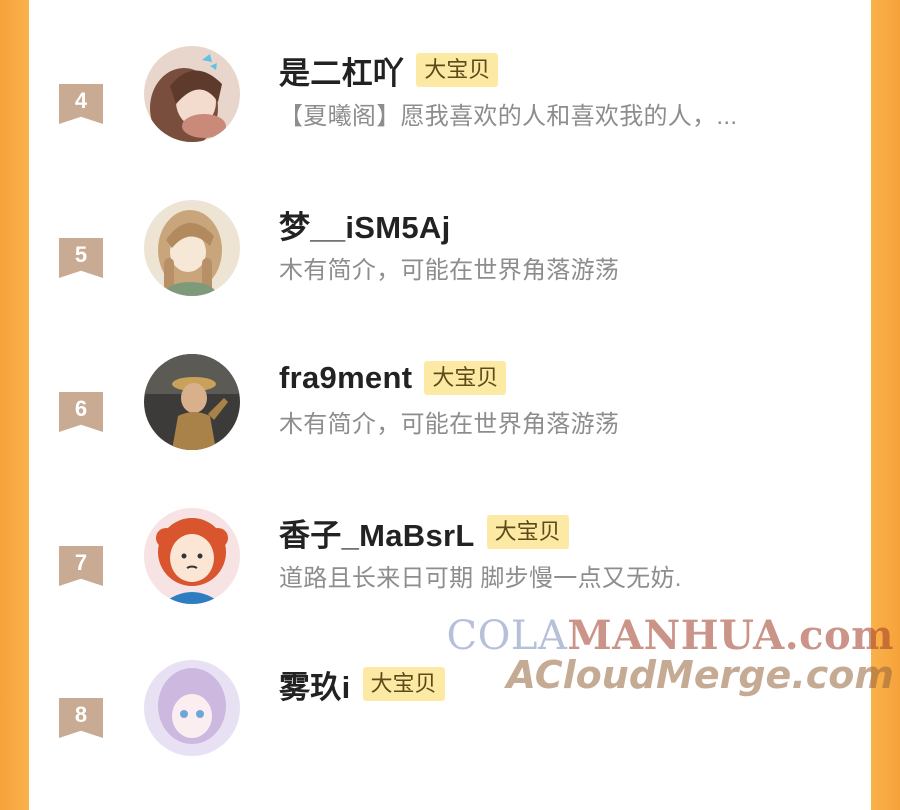  What do you see at coordinates (480, 578) in the screenshot?
I see `user-bio: 道路且长来日可期 脚步慢一点又无妨.` at bounding box center [480, 578].